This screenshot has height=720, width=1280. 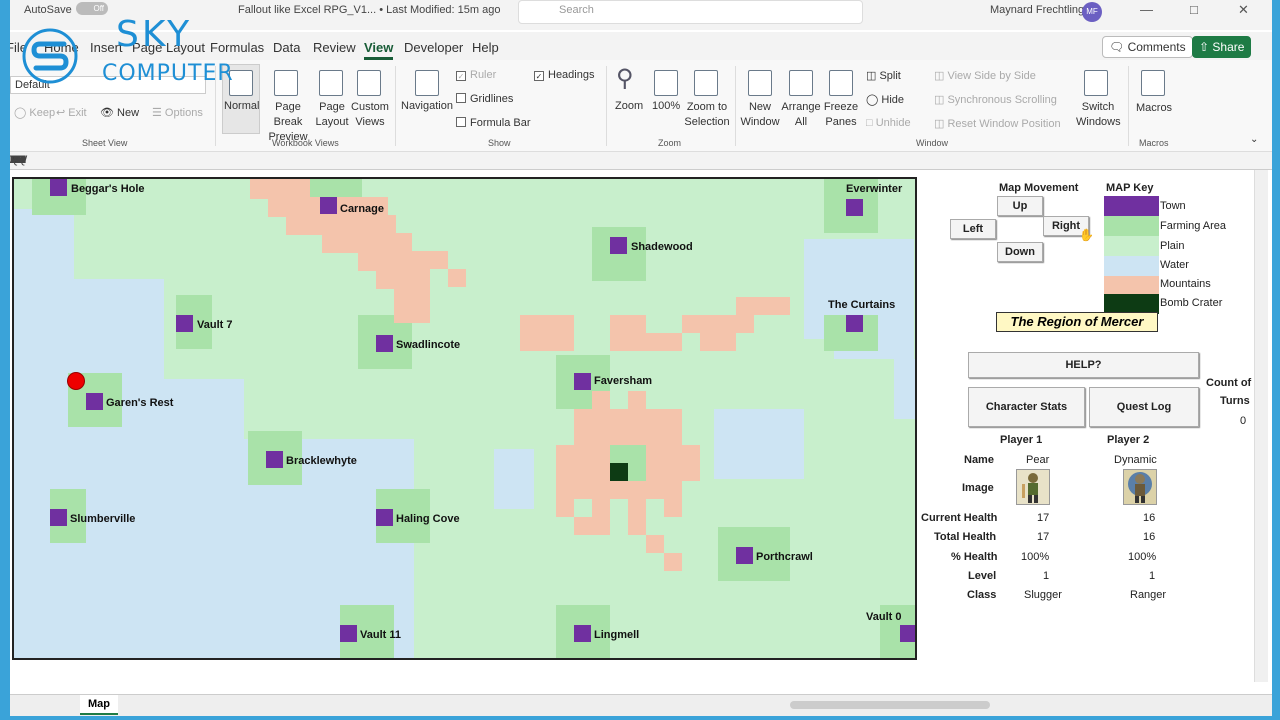 I want to click on character-stats-button: Character Stats, so click(x=1026, y=407).